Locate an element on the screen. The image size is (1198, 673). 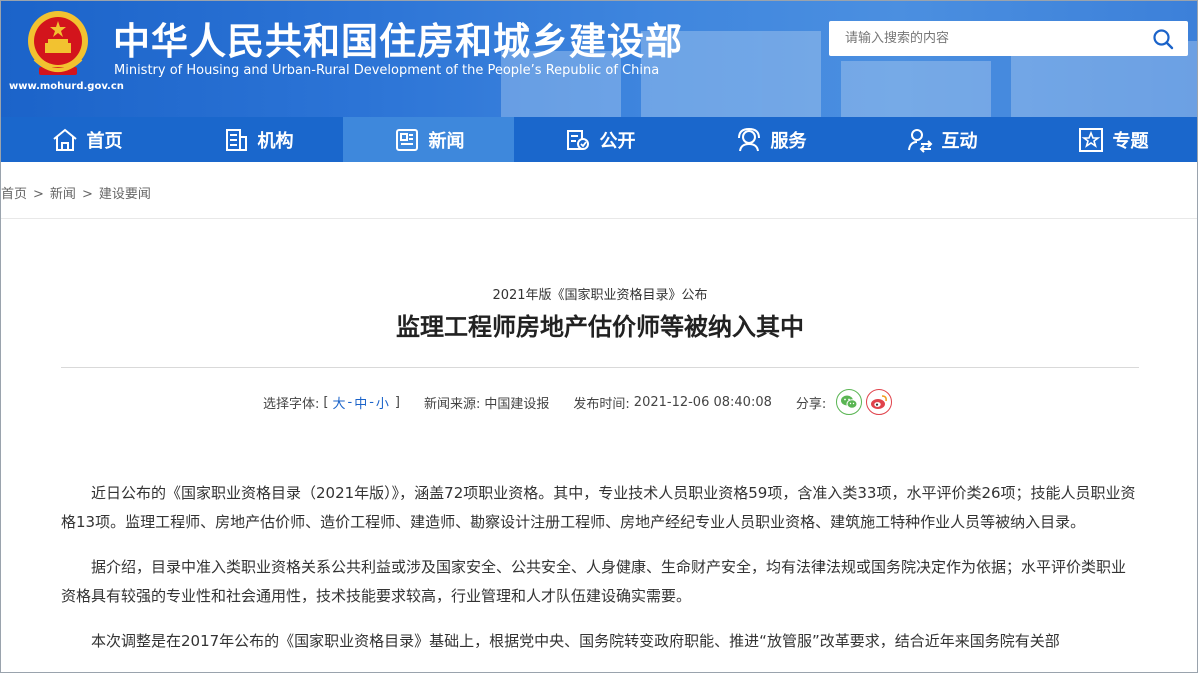
title-divider is located at coordinates (600, 367).